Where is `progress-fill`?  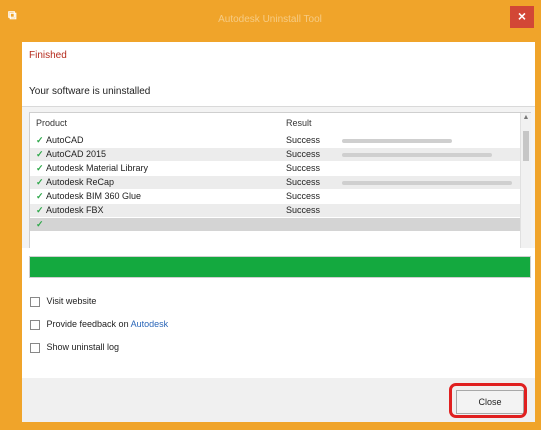
progress-fill is located at coordinates (280, 267).